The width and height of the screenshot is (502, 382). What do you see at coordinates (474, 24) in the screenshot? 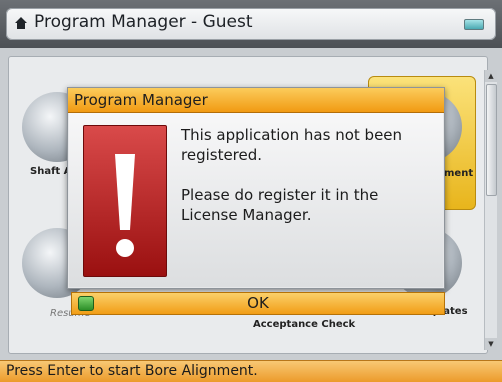
I see `battery-icon` at bounding box center [474, 24].